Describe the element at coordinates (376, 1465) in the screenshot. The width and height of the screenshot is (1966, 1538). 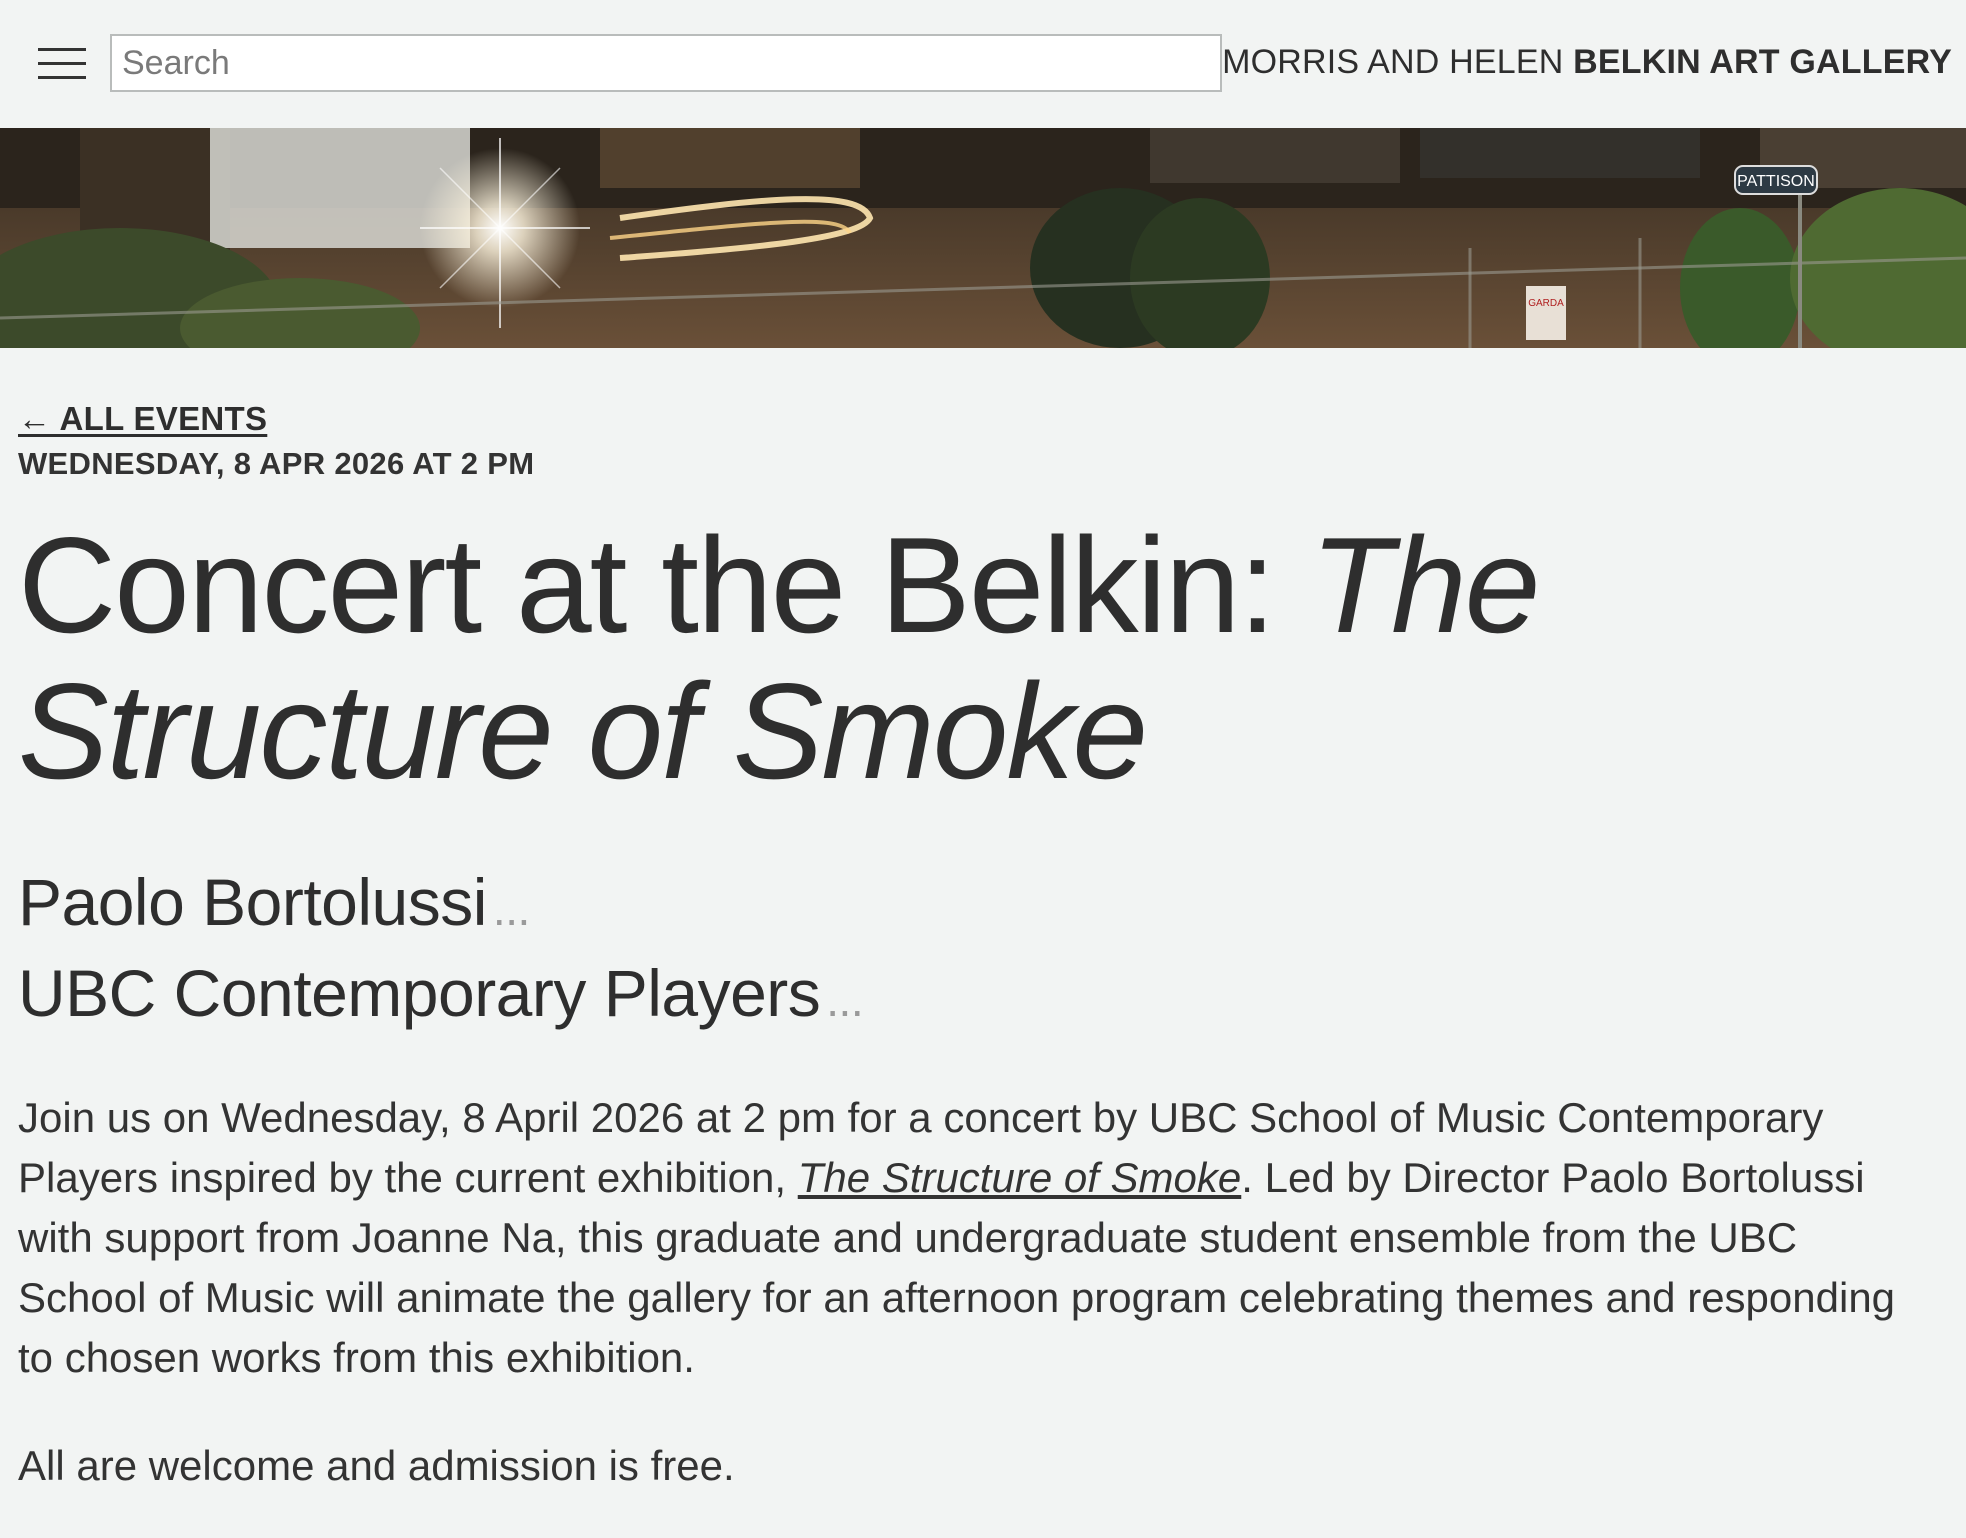
I see `admission-note: All are welcome and admission is free.` at that location.